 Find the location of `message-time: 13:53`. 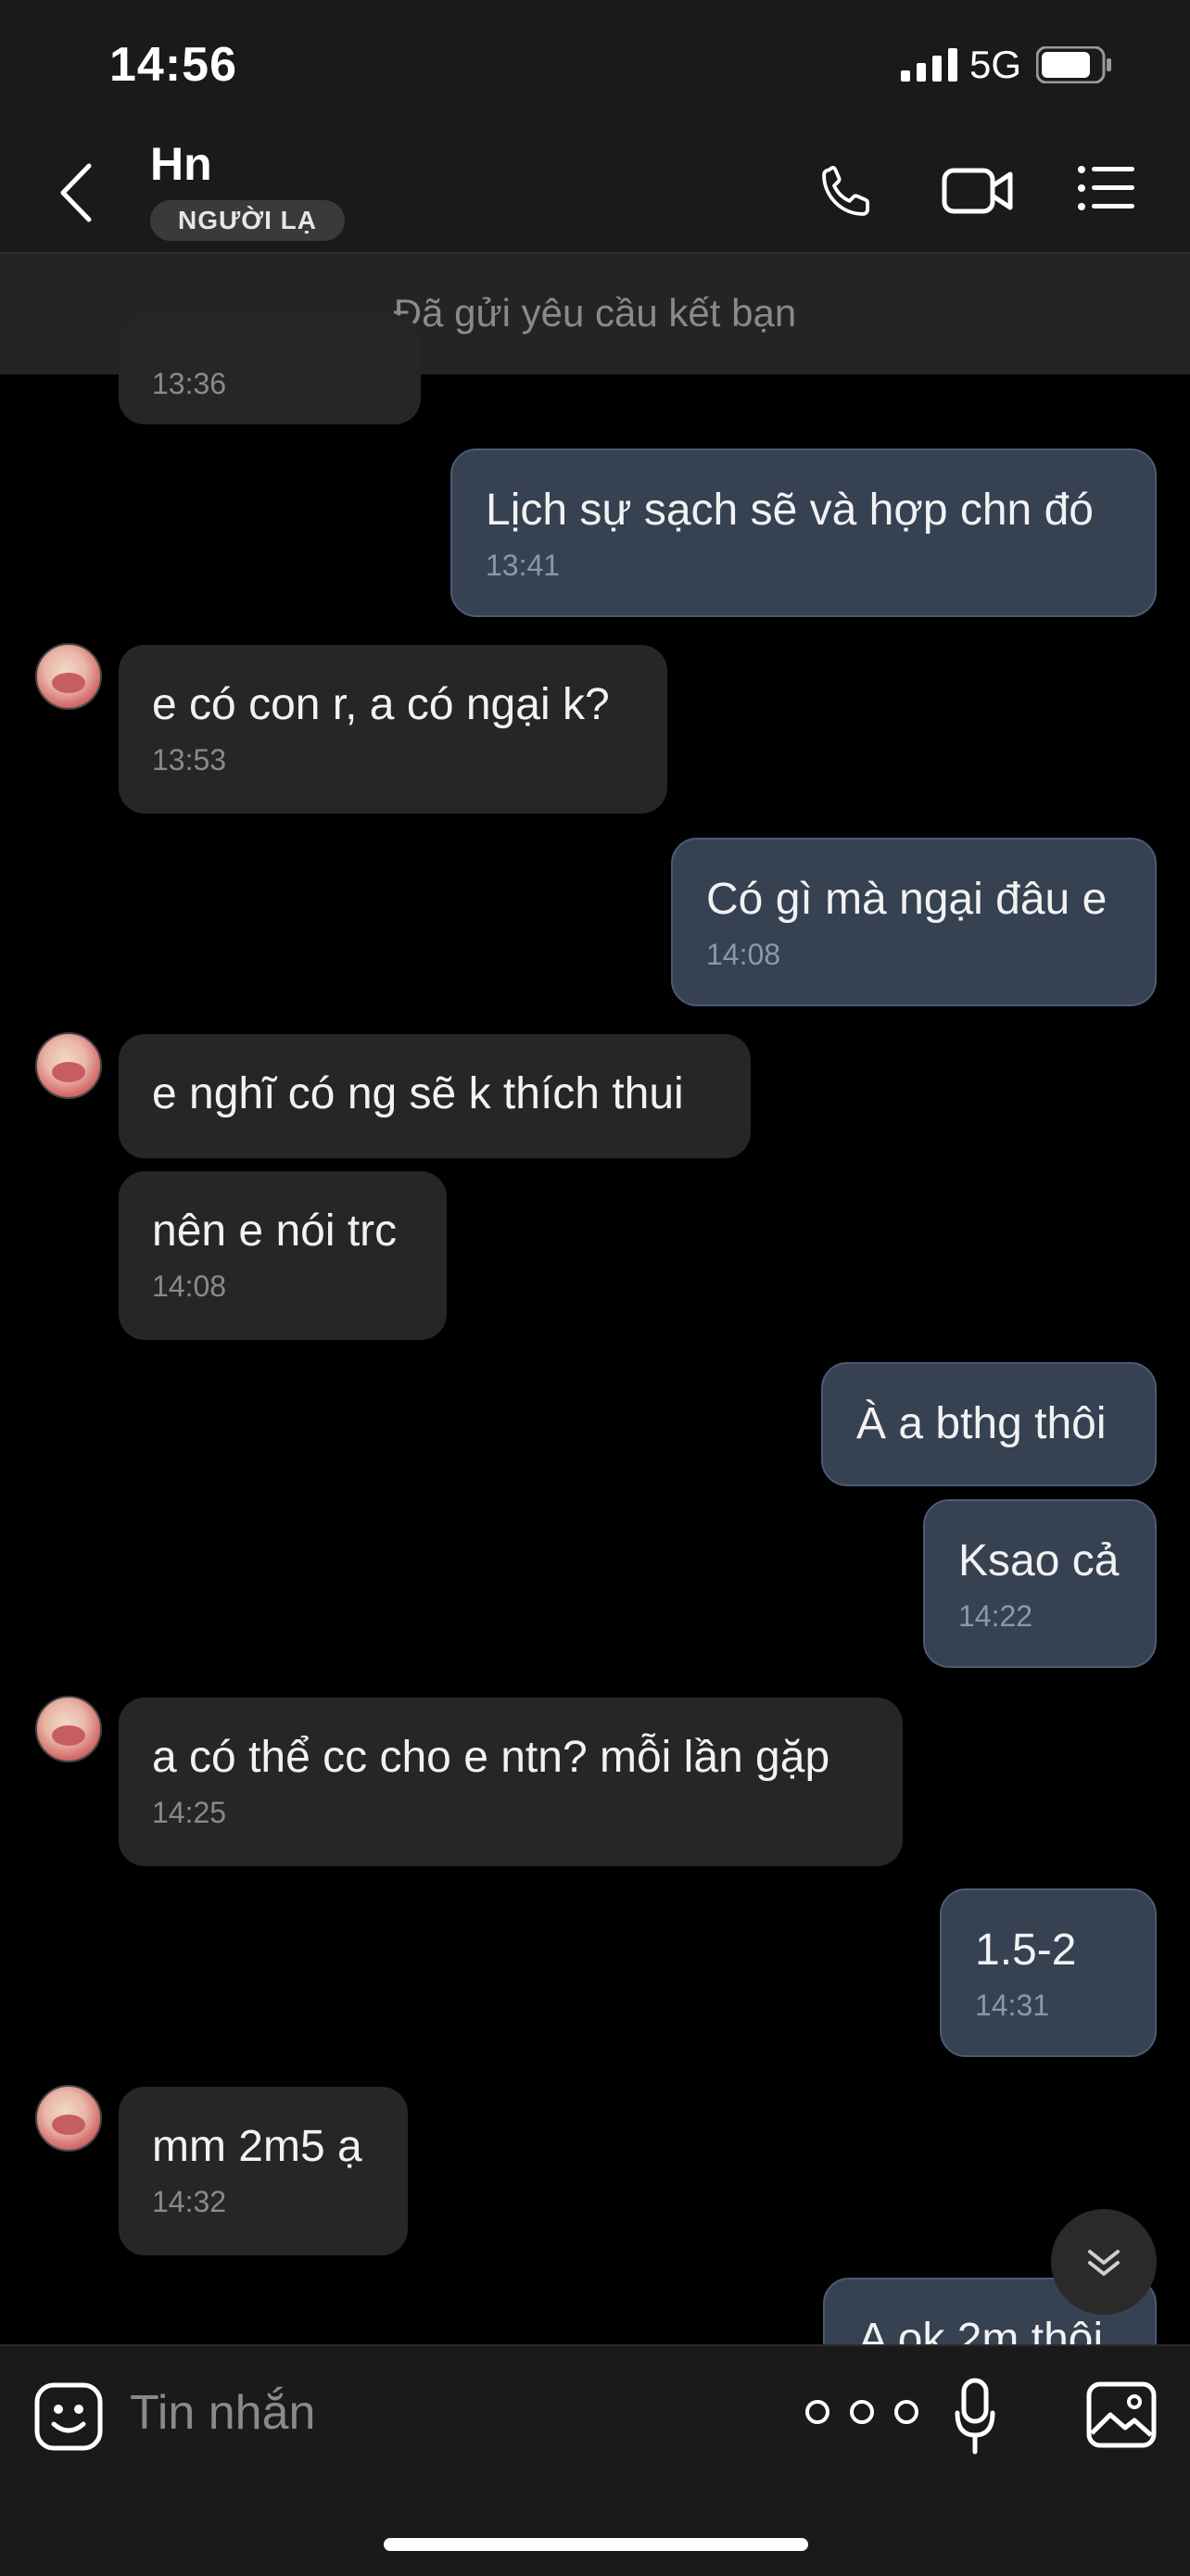

message-time: 13:53 is located at coordinates (189, 760).